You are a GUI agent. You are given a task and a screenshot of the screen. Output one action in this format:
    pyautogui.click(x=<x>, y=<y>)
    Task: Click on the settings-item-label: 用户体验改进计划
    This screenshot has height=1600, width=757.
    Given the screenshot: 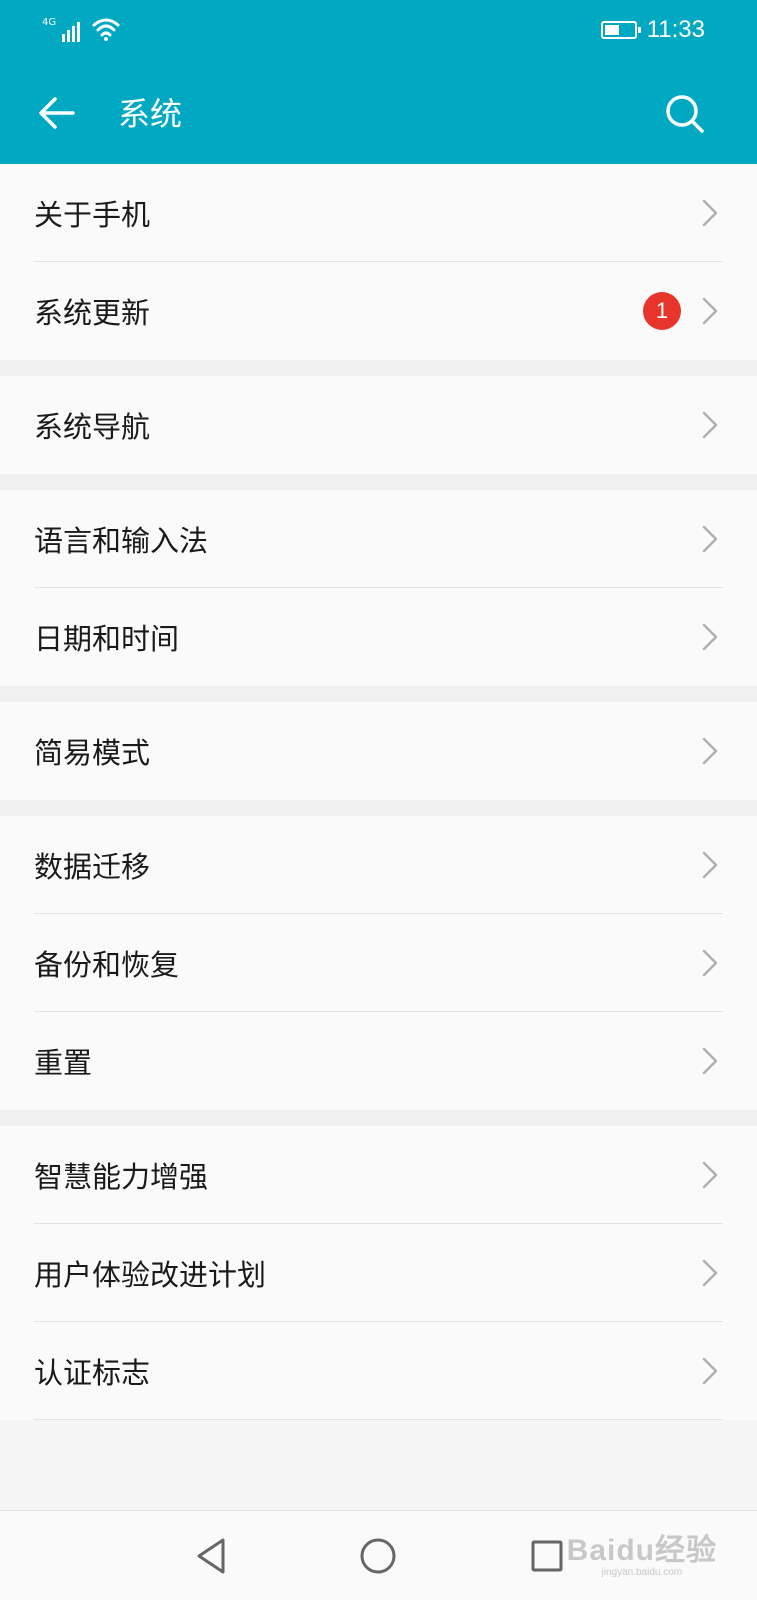 What is the action you would take?
    pyautogui.click(x=150, y=1275)
    